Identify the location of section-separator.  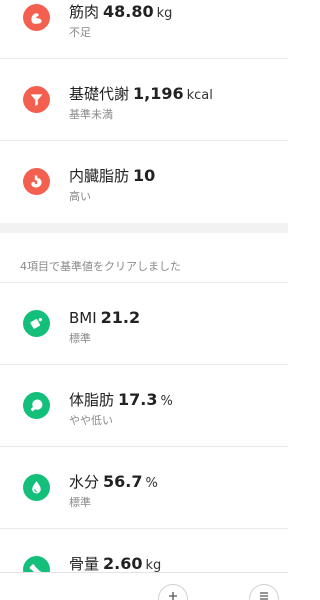
(144, 228).